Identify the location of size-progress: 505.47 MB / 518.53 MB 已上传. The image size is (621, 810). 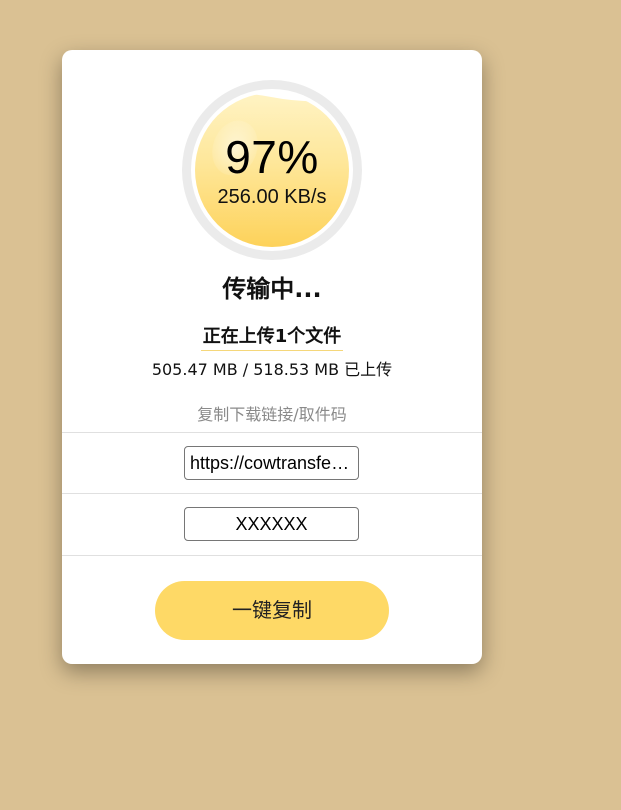
(272, 369).